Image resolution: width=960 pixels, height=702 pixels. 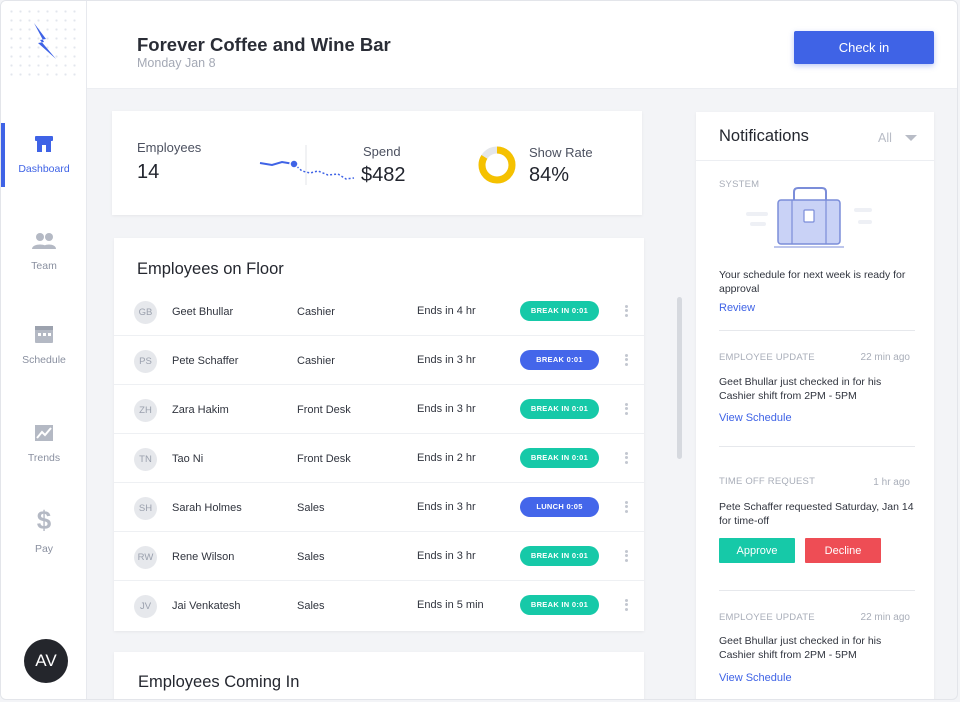 I want to click on notification-time: 1 hr ago, so click(x=891, y=482).